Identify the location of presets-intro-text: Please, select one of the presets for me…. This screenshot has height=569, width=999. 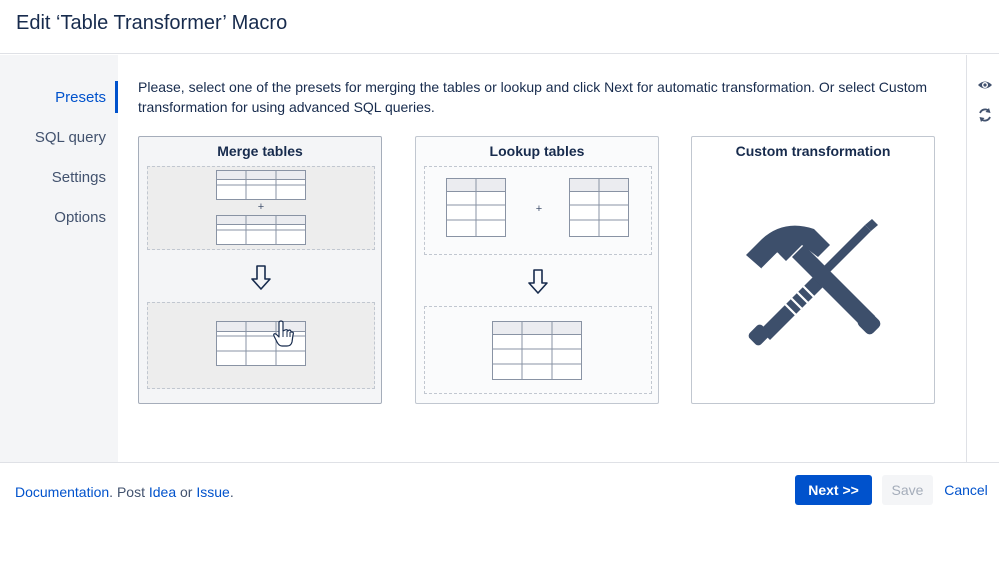
(533, 97).